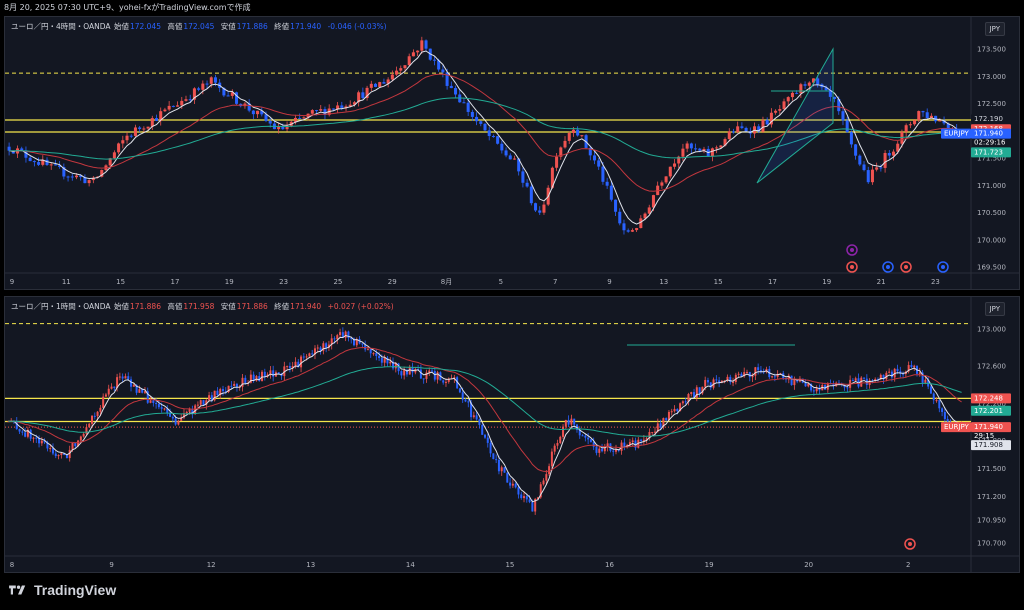 The image size is (1024, 610). Describe the element at coordinates (988, 445) in the screenshot. I see `price-tag-lower-text: 171.908` at that location.